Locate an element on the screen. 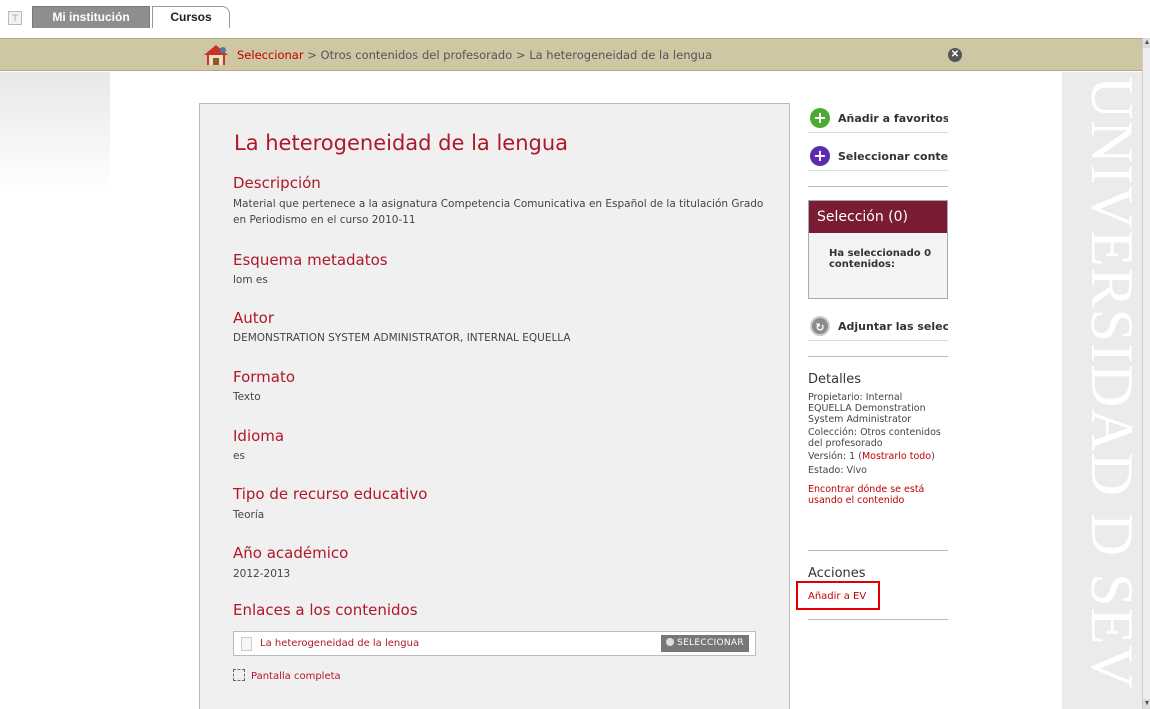 This screenshot has width=1150, height=709. add-favorites-label: Añadir a favoritos is located at coordinates (893, 118).